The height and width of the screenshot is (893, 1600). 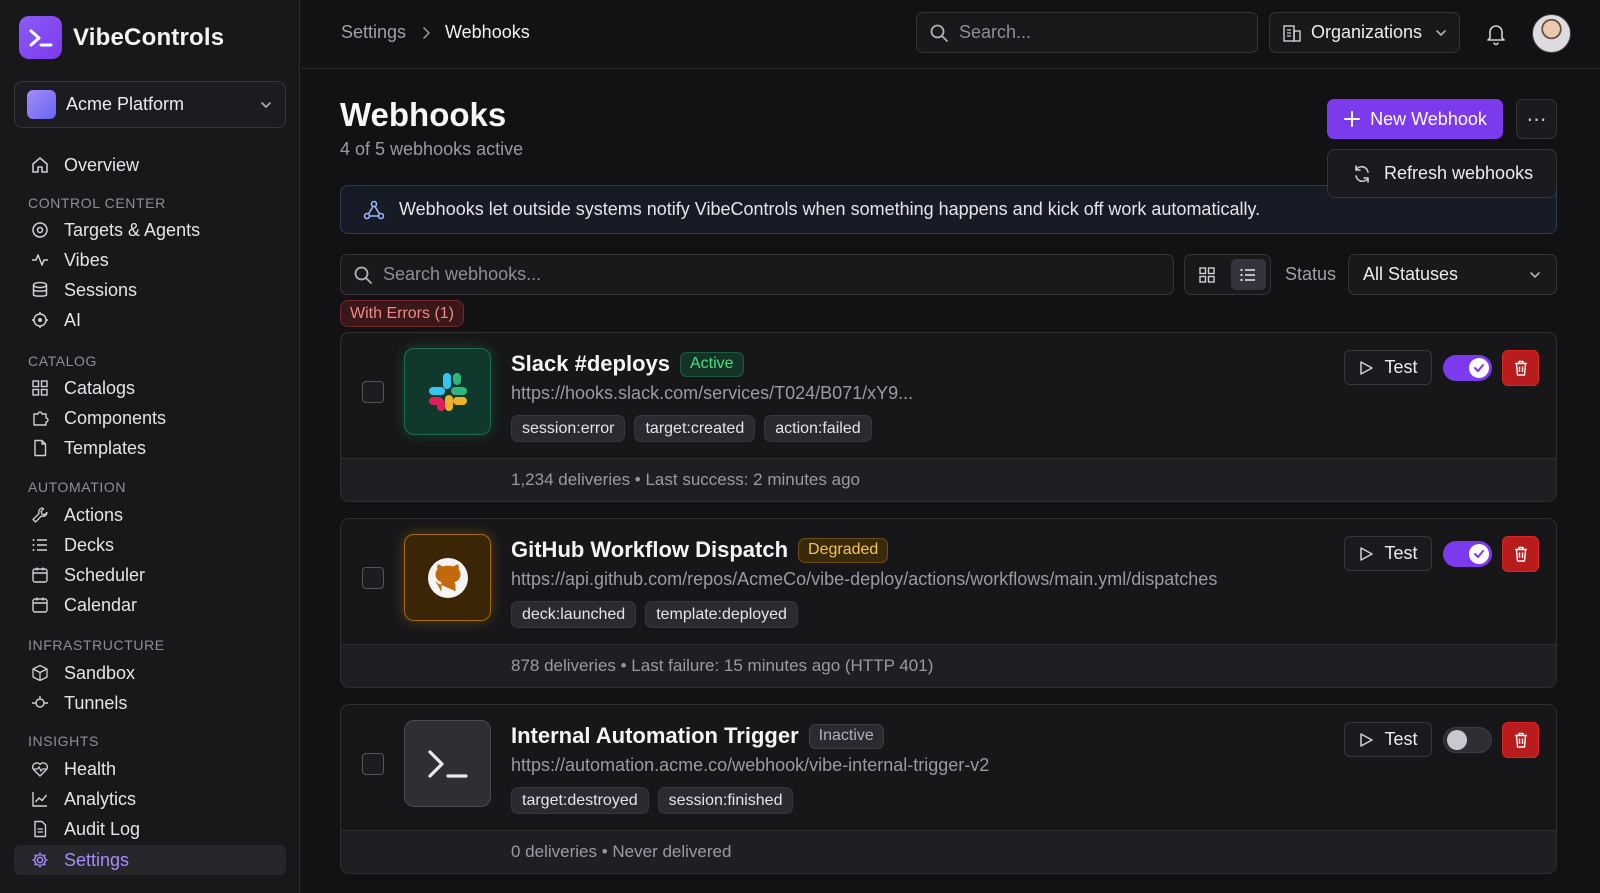 I want to click on new-webhook-button: New Webhook, so click(x=1415, y=119).